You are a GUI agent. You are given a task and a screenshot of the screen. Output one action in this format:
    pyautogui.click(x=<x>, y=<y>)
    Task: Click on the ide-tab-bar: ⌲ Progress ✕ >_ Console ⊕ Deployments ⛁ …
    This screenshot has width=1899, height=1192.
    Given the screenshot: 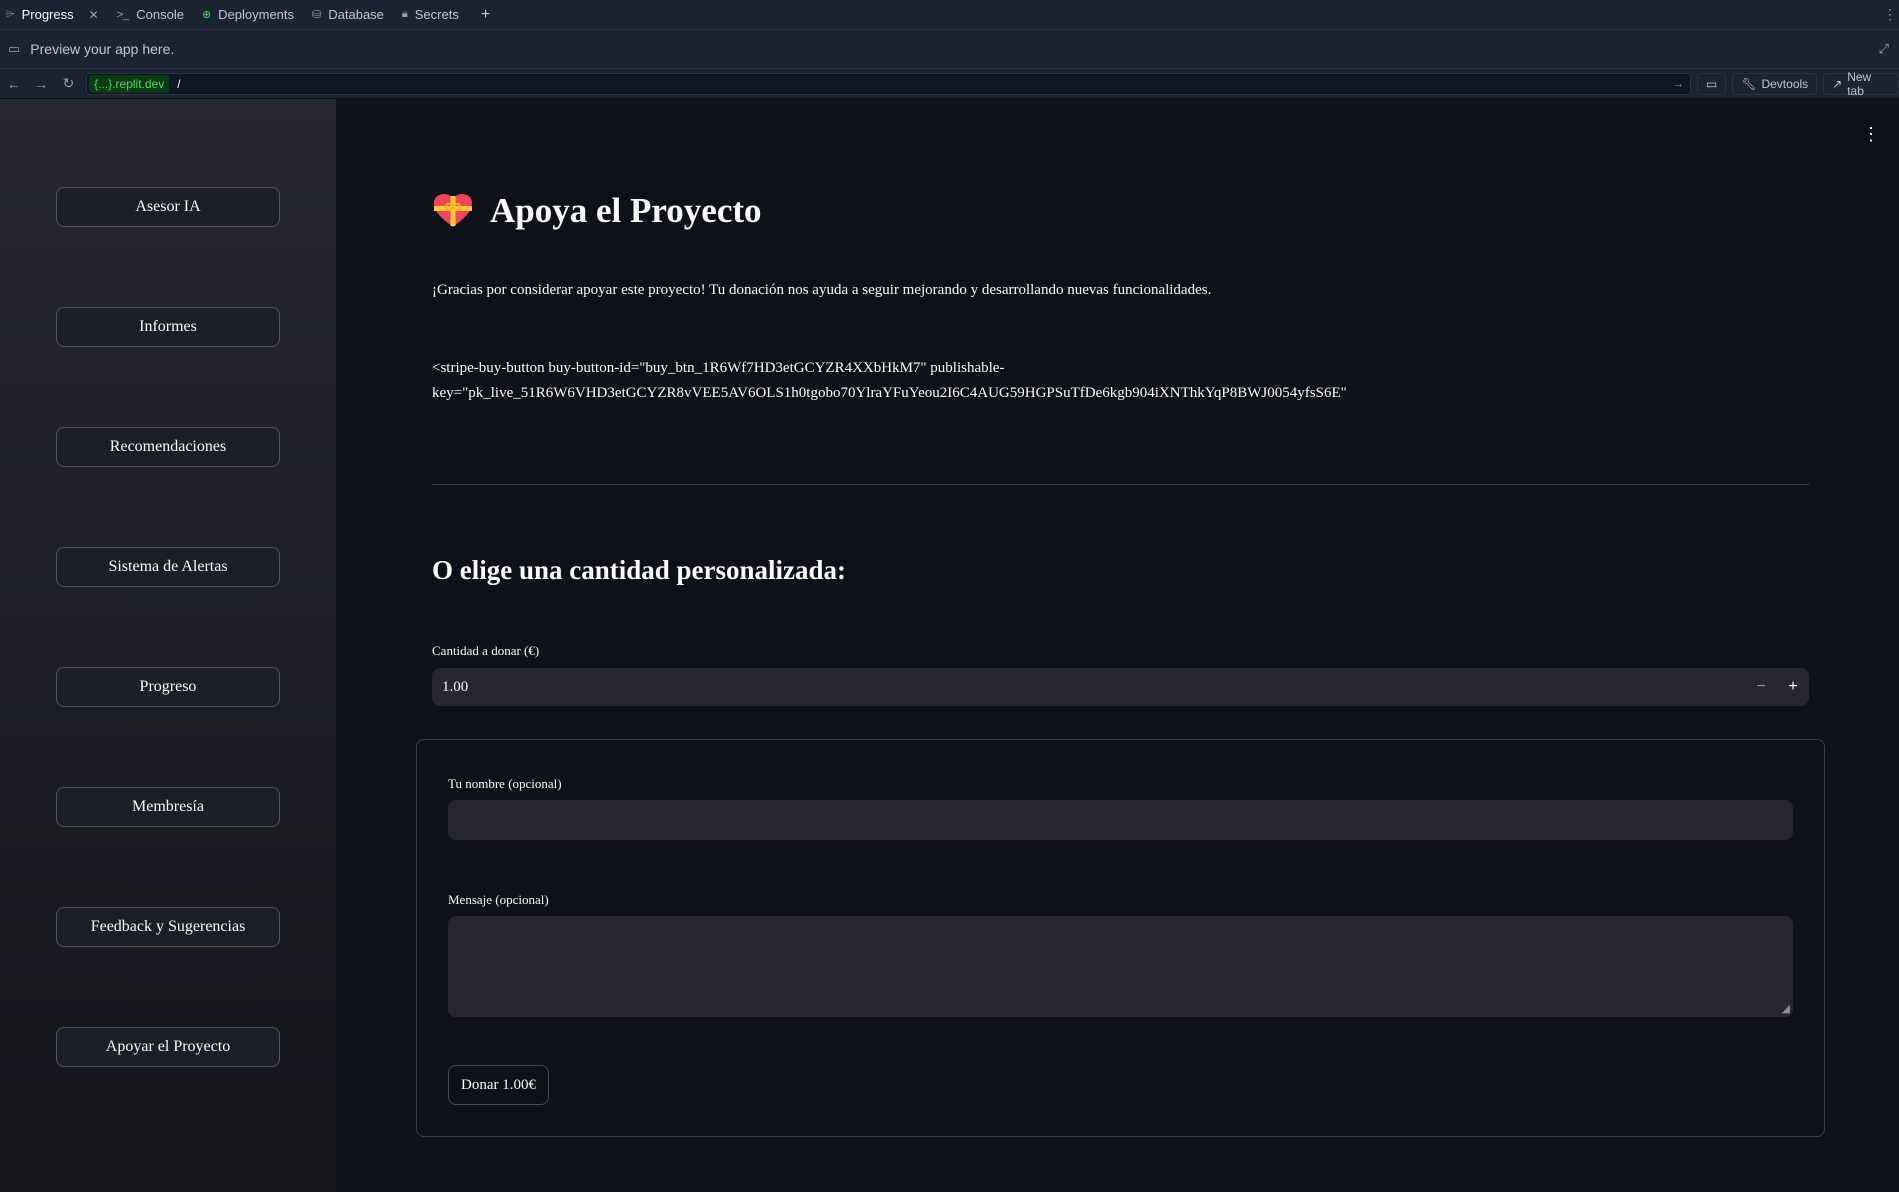 What is the action you would take?
    pyautogui.click(x=949, y=15)
    